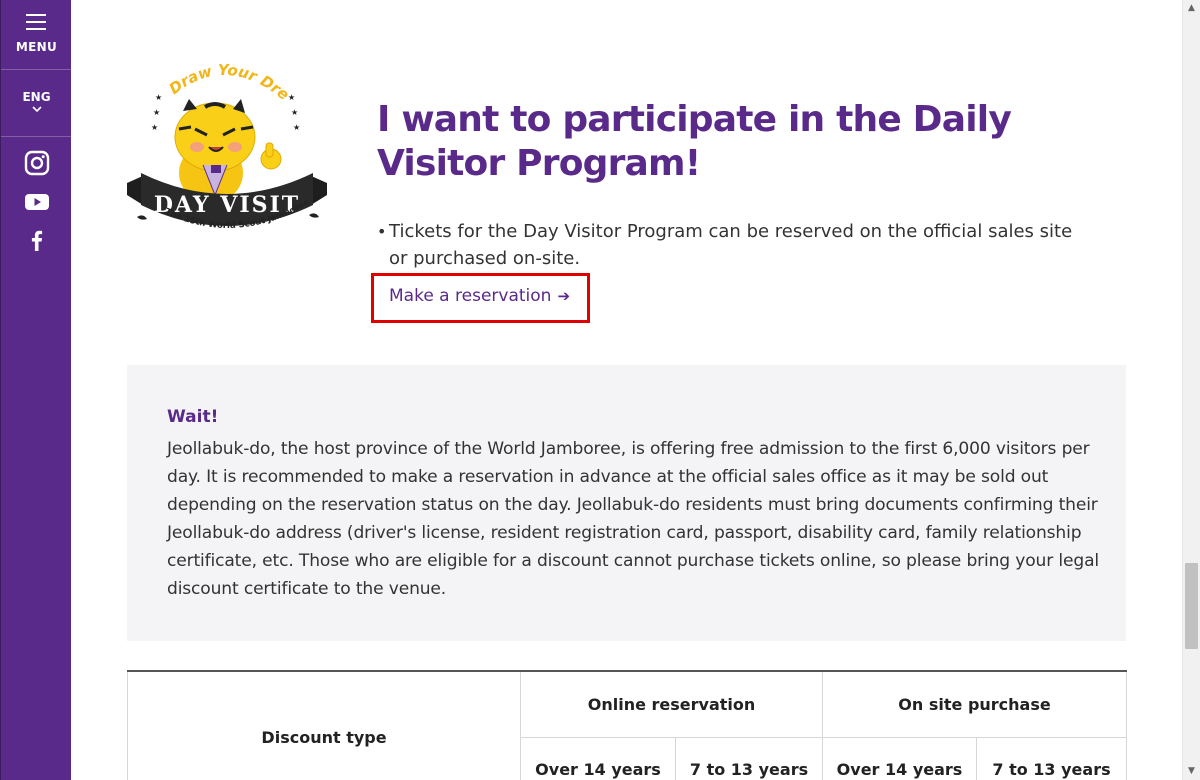 This screenshot has width=1200, height=780. What do you see at coordinates (36, 22) in the screenshot?
I see `hamburger-icon` at bounding box center [36, 22].